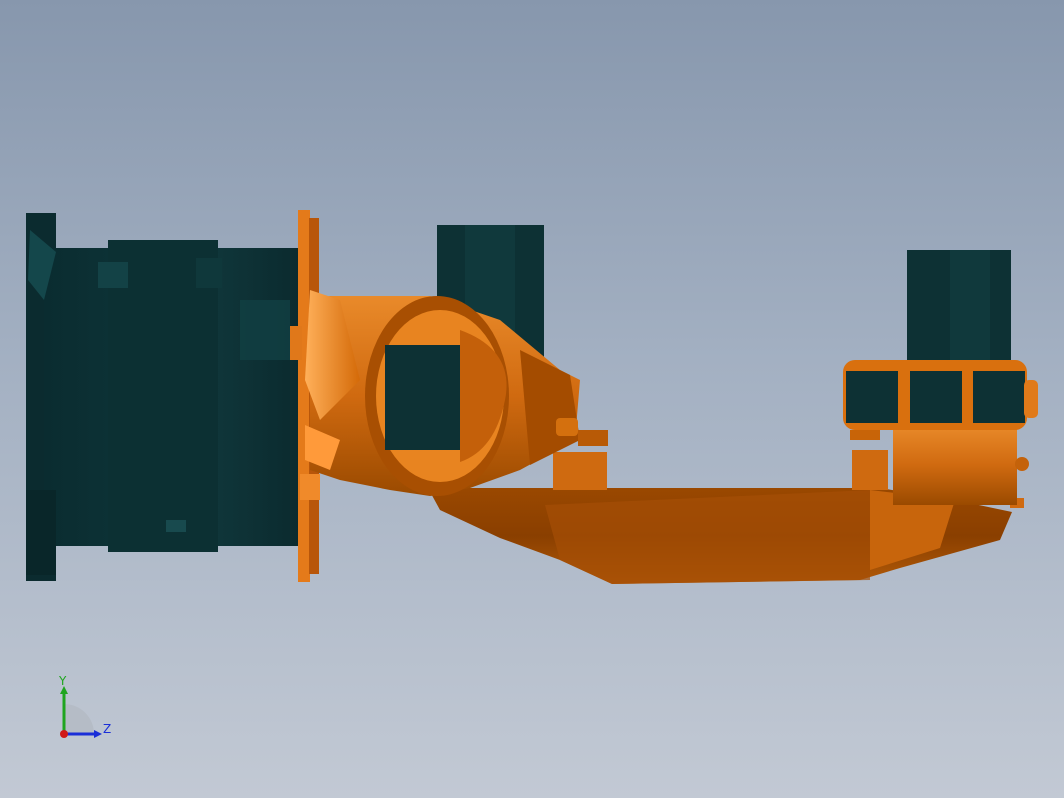 The image size is (1064, 798). I want to click on left-motor, so click(164, 397).